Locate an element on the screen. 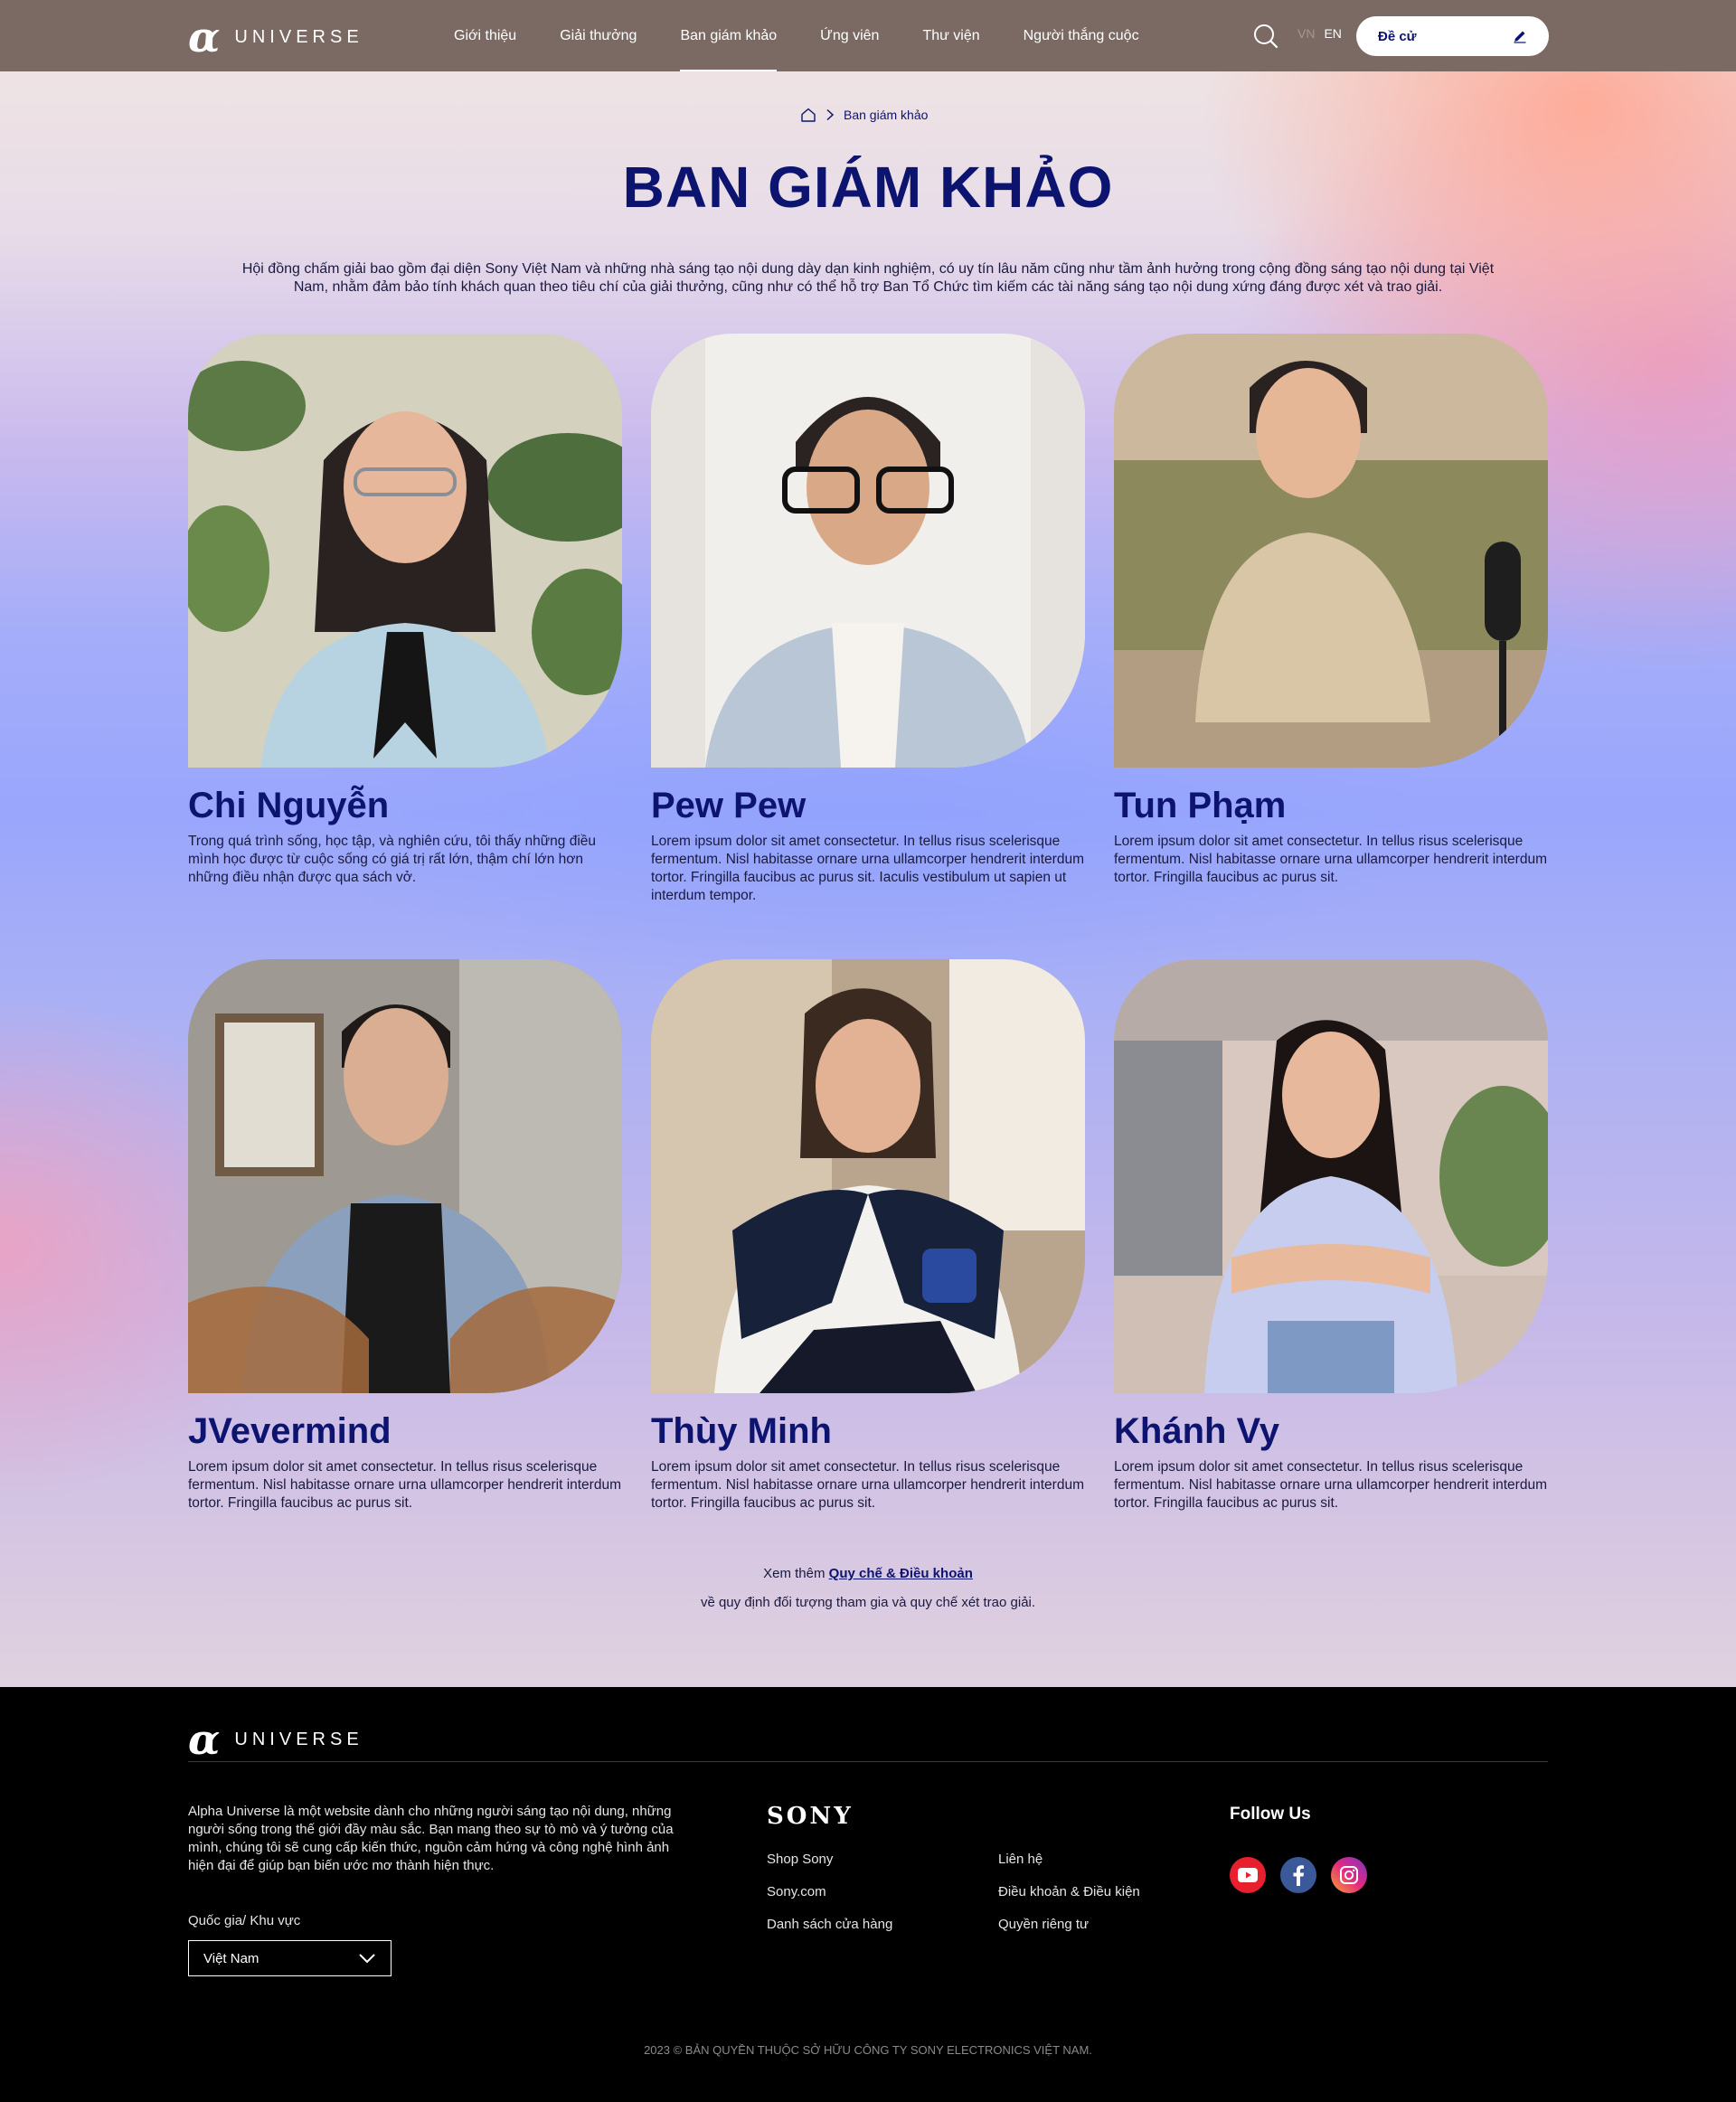 The image size is (1736, 2102). nominate-button: Đề cử is located at coordinates (1452, 36).